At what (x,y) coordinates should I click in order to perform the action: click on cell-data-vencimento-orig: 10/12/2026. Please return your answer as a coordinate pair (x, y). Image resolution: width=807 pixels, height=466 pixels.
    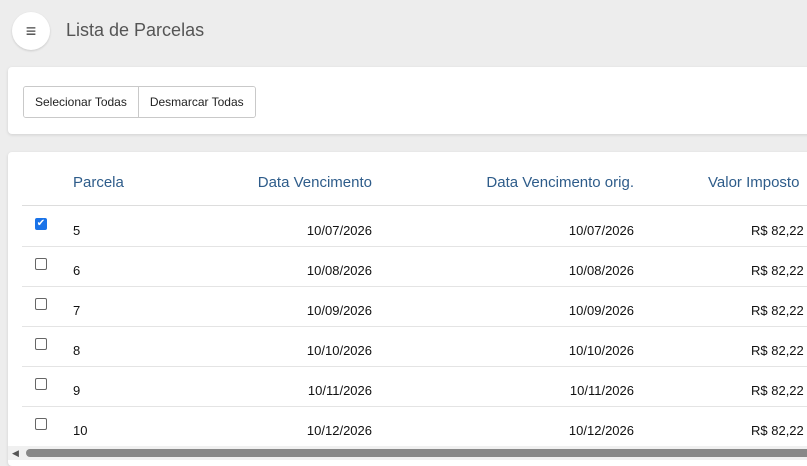
    Looking at the image, I should click on (601, 430).